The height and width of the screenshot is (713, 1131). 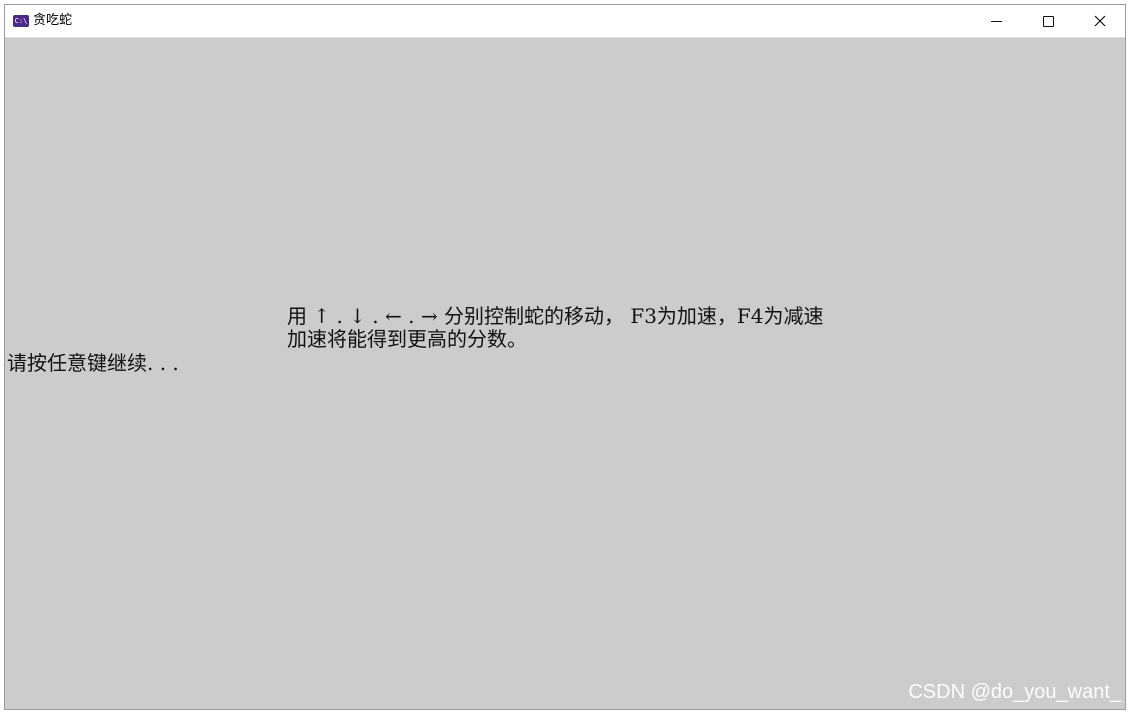 I want to click on minimize-icon, so click(x=996, y=21).